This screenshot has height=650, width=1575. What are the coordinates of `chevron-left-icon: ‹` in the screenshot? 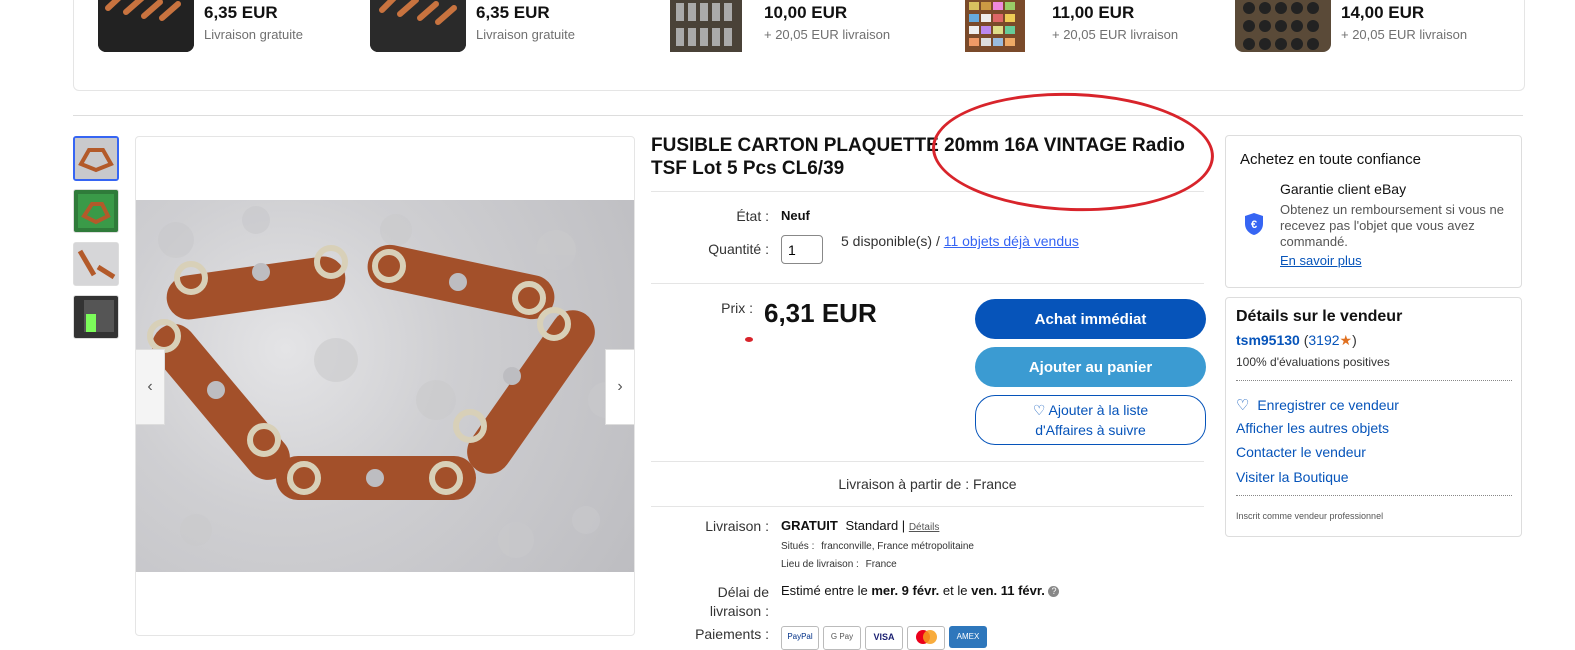 It's located at (150, 386).